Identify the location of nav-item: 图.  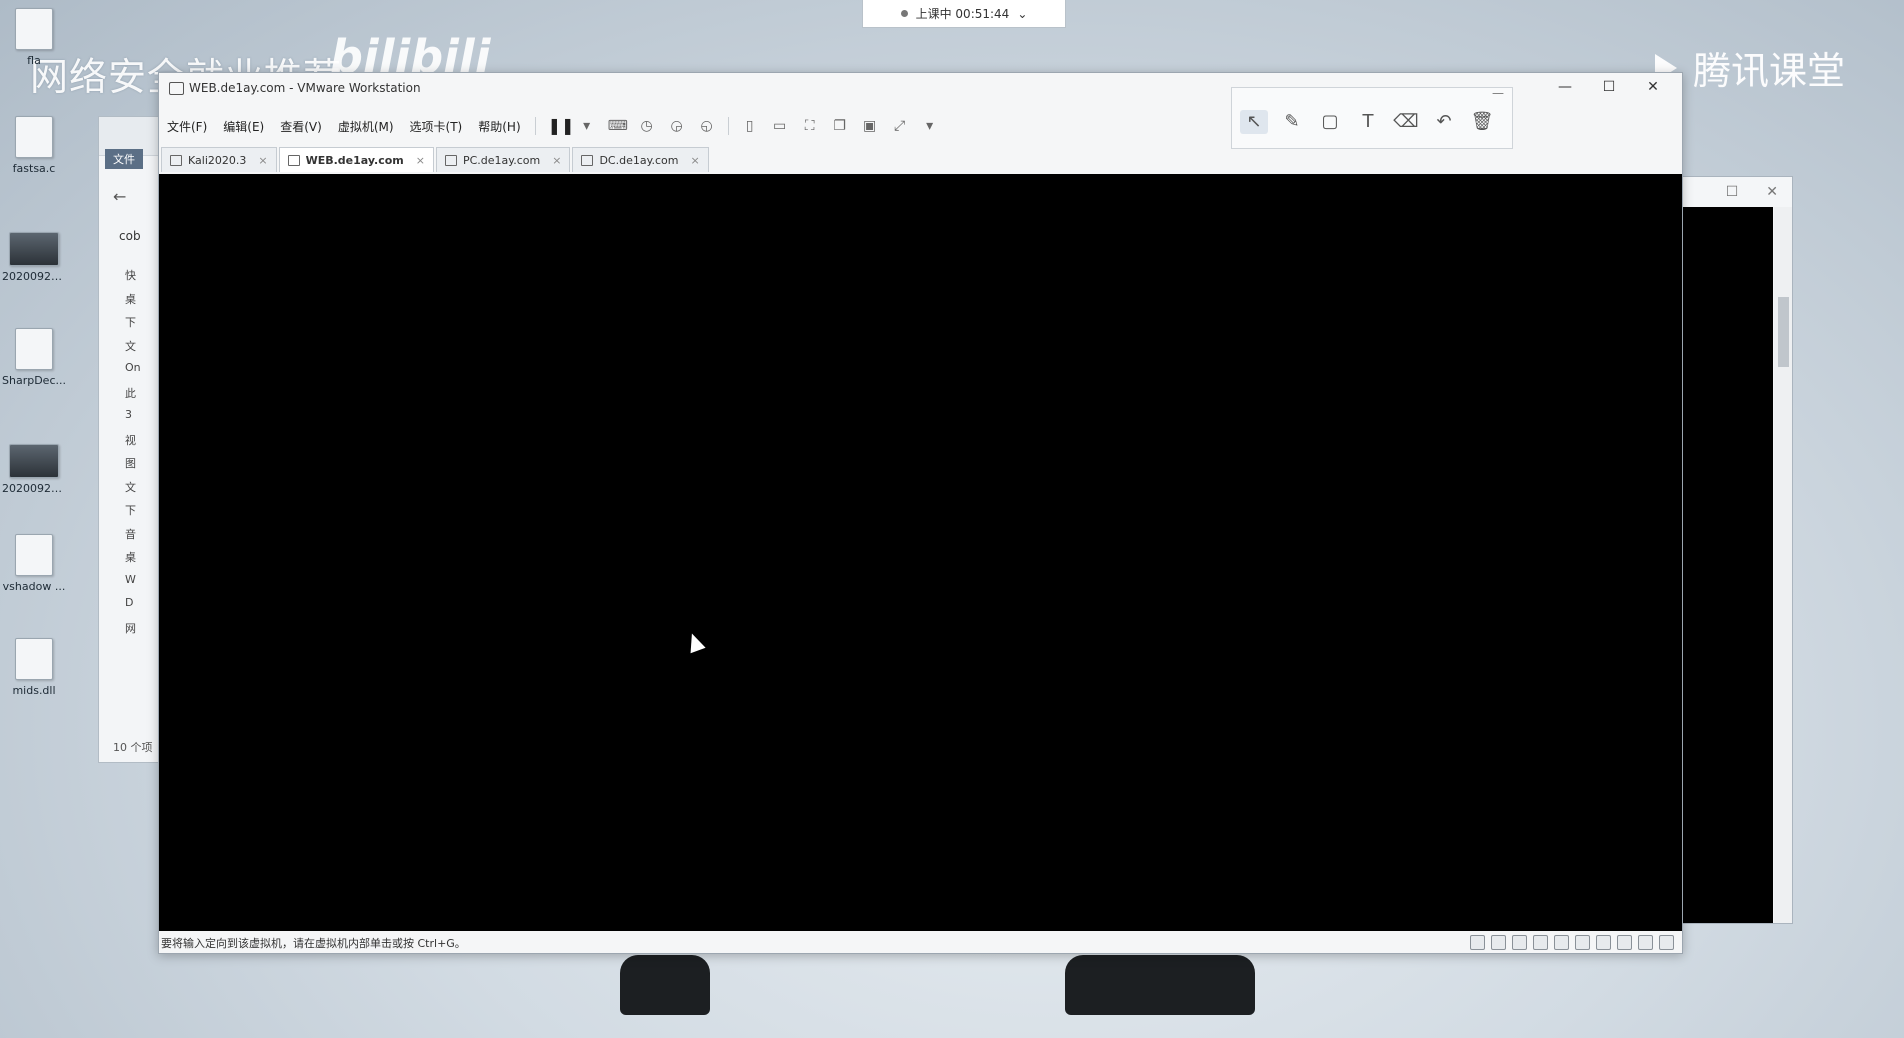
(133, 467).